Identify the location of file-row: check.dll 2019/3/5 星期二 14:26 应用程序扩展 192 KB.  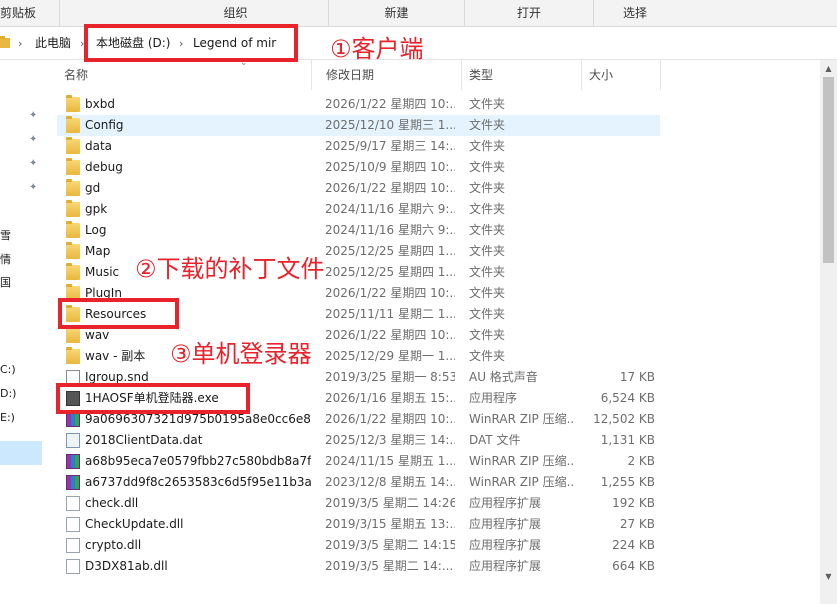
(358, 503).